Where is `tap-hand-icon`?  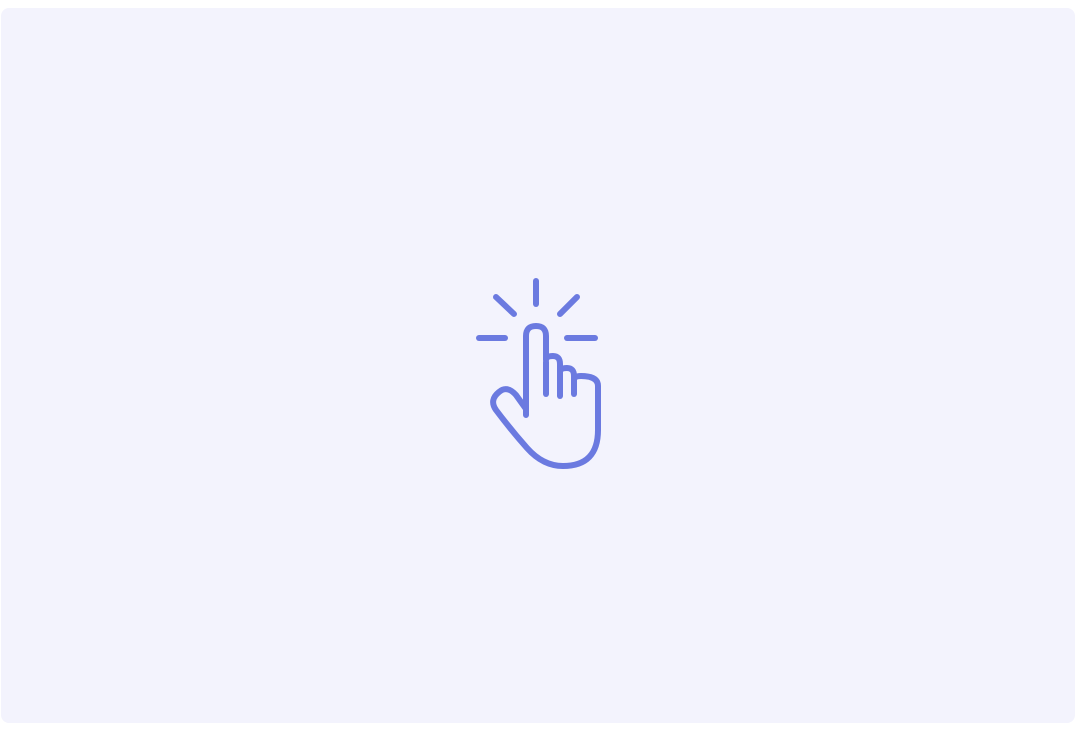 tap-hand-icon is located at coordinates (537, 372).